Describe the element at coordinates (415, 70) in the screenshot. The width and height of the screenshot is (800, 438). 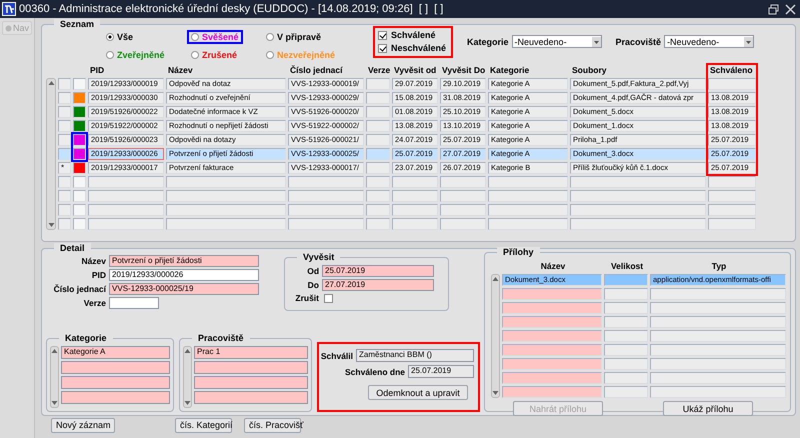
I see `column-header: Vyvěsit od` at that location.